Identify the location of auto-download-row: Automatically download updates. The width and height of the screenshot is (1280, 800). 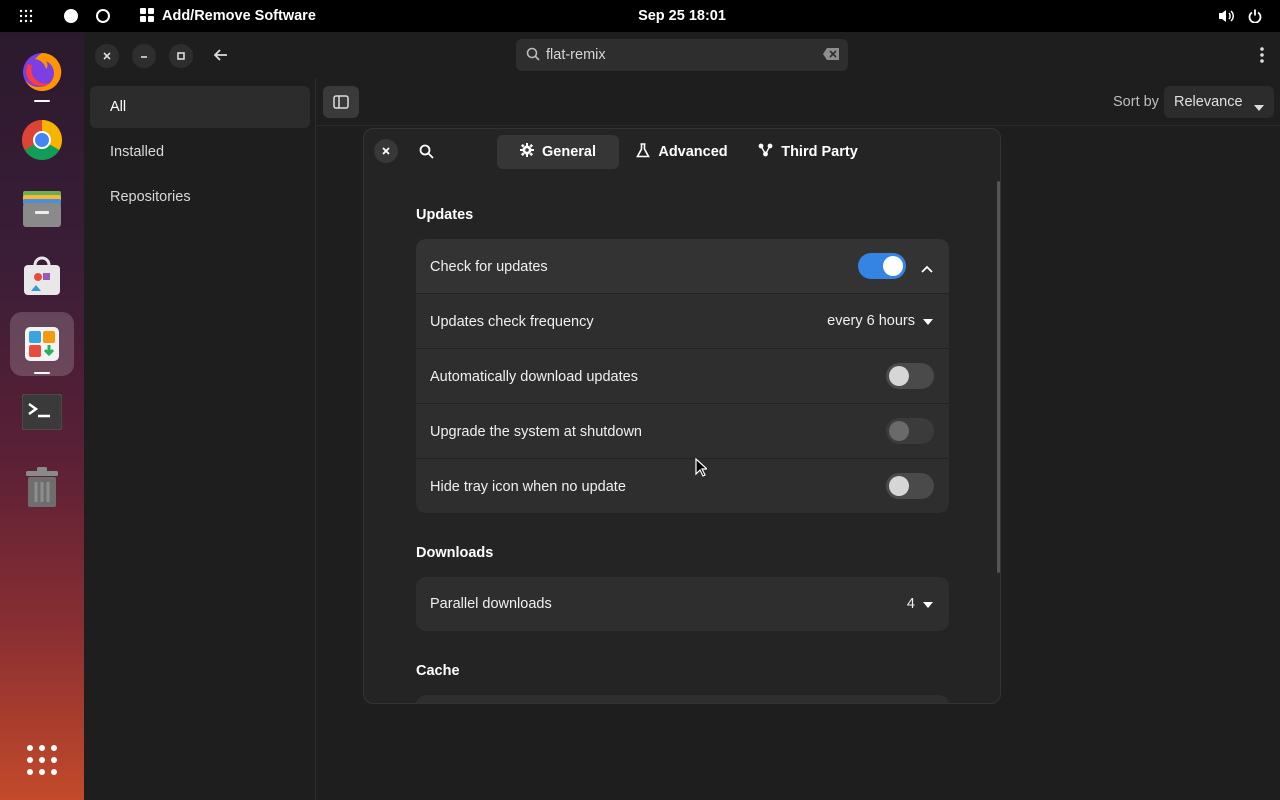
(682, 376).